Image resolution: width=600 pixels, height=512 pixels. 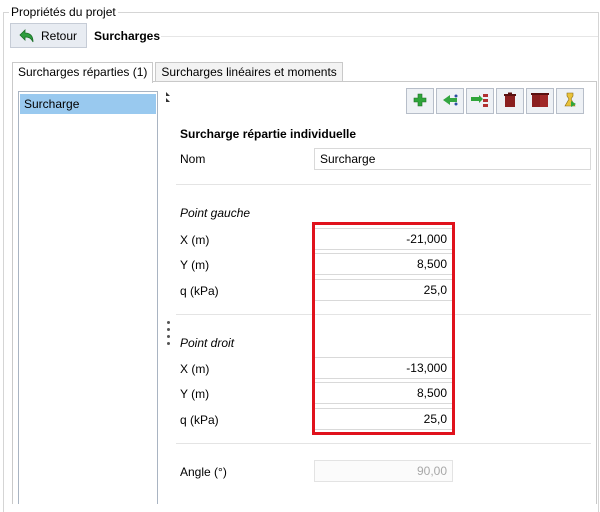 What do you see at coordinates (379, 36) in the screenshot?
I see `header-divider` at bounding box center [379, 36].